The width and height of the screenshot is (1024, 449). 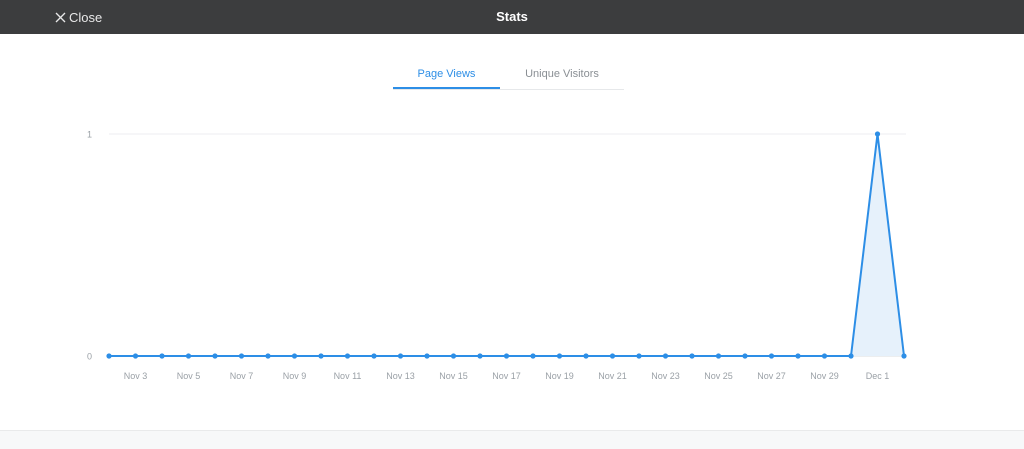 What do you see at coordinates (295, 376) in the screenshot?
I see `x-tick-label: Nov 9` at bounding box center [295, 376].